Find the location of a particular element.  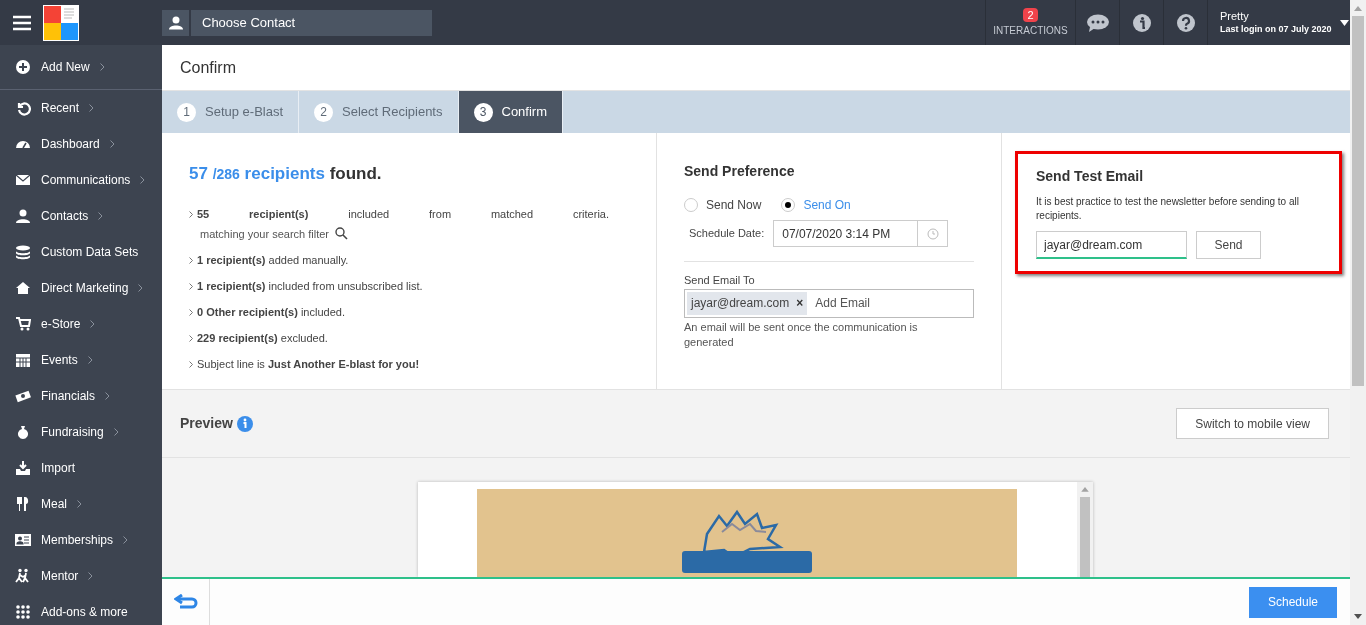

plus-circle-icon is located at coordinates (23, 67).